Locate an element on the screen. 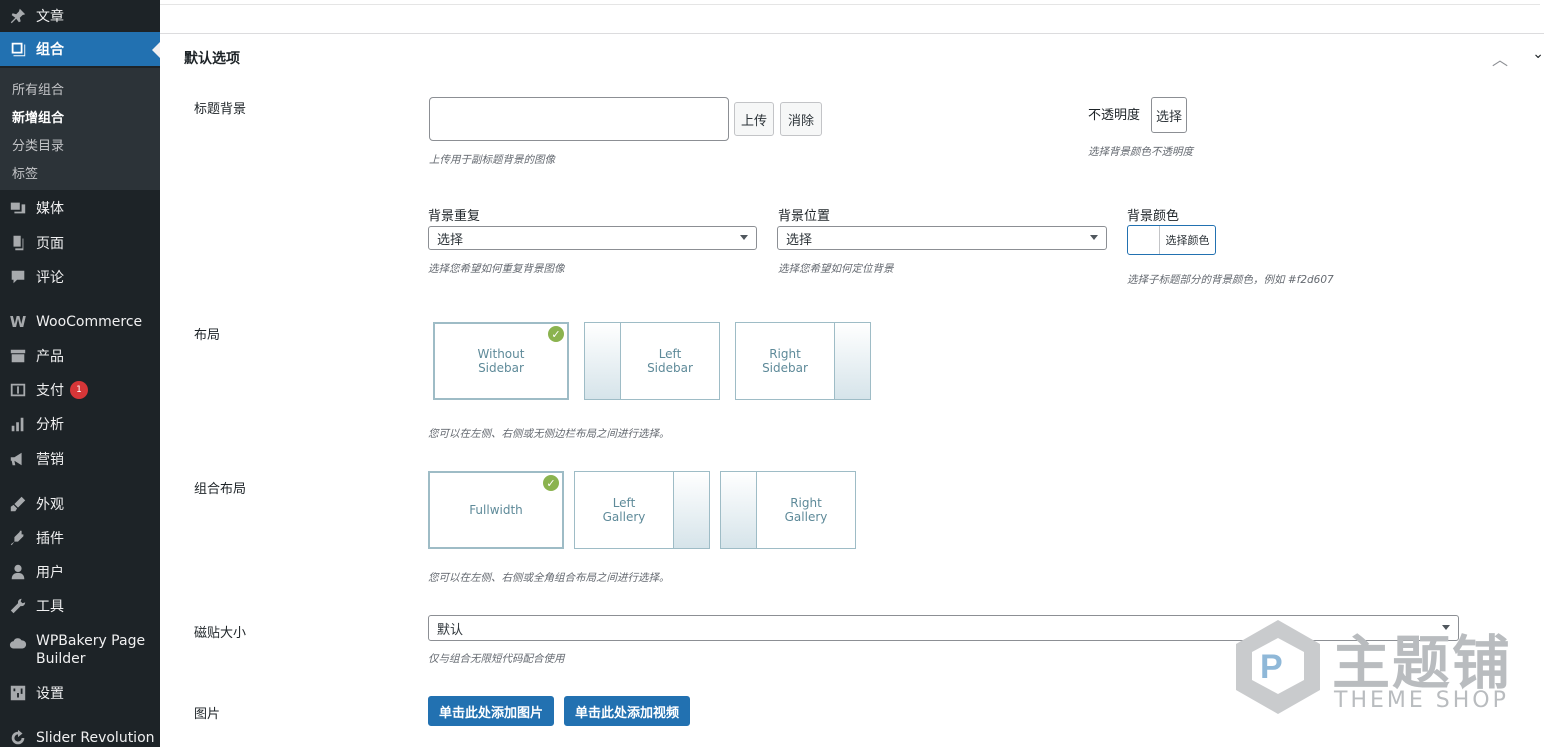 This screenshot has width=1544, height=747. media-icon is located at coordinates (18, 208).